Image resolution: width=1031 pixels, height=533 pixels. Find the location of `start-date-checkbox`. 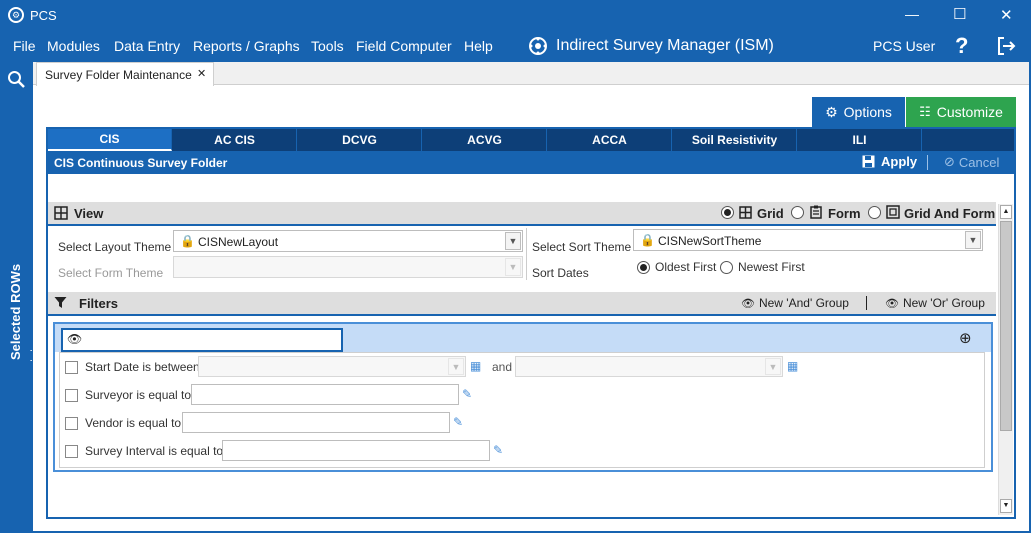

start-date-checkbox is located at coordinates (71, 367).